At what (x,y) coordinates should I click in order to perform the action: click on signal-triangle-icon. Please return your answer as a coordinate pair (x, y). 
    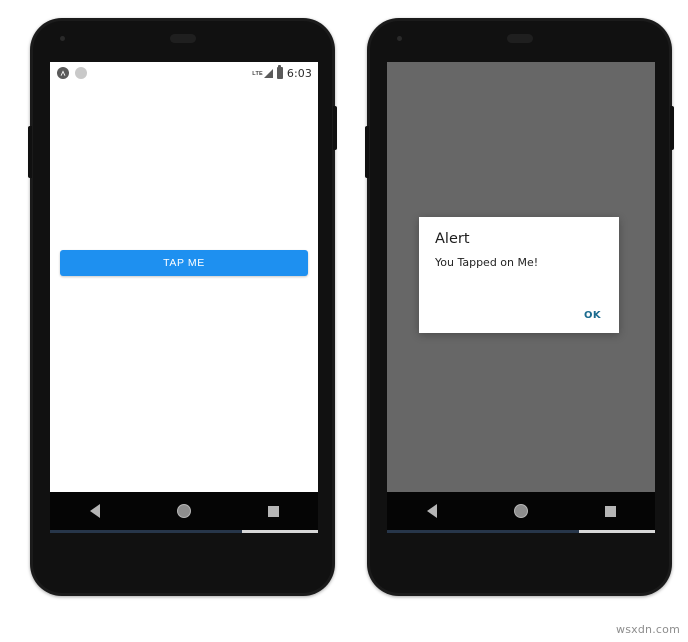
    Looking at the image, I should click on (268, 73).